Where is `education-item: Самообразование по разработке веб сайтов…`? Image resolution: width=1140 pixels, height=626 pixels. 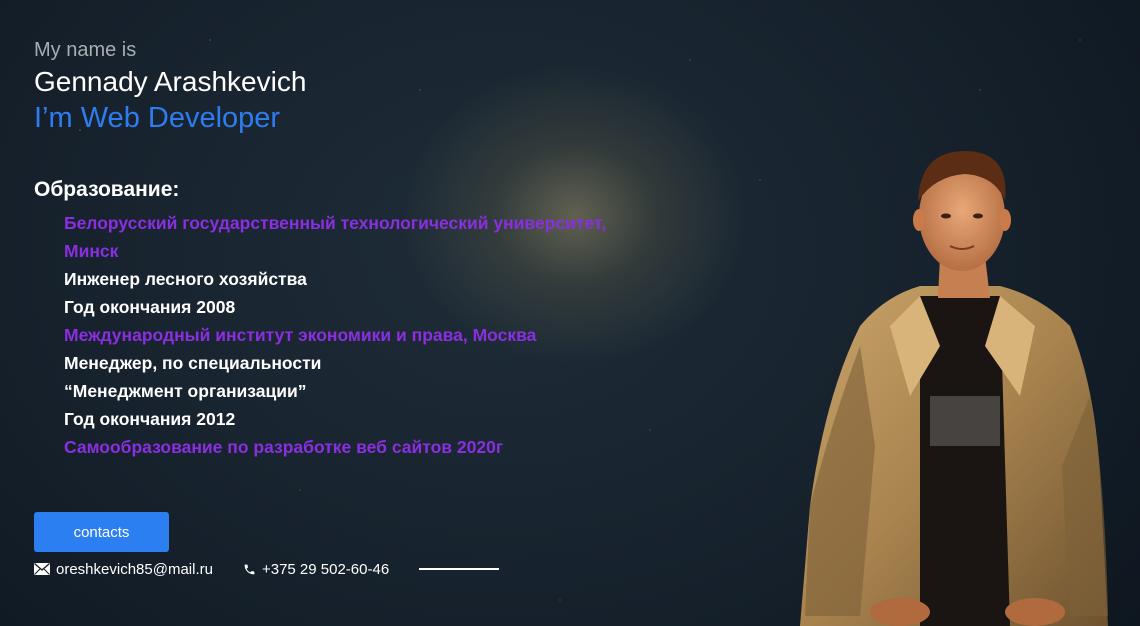
education-item: Самообразование по разработке веб сайтов… is located at coordinates (284, 447).